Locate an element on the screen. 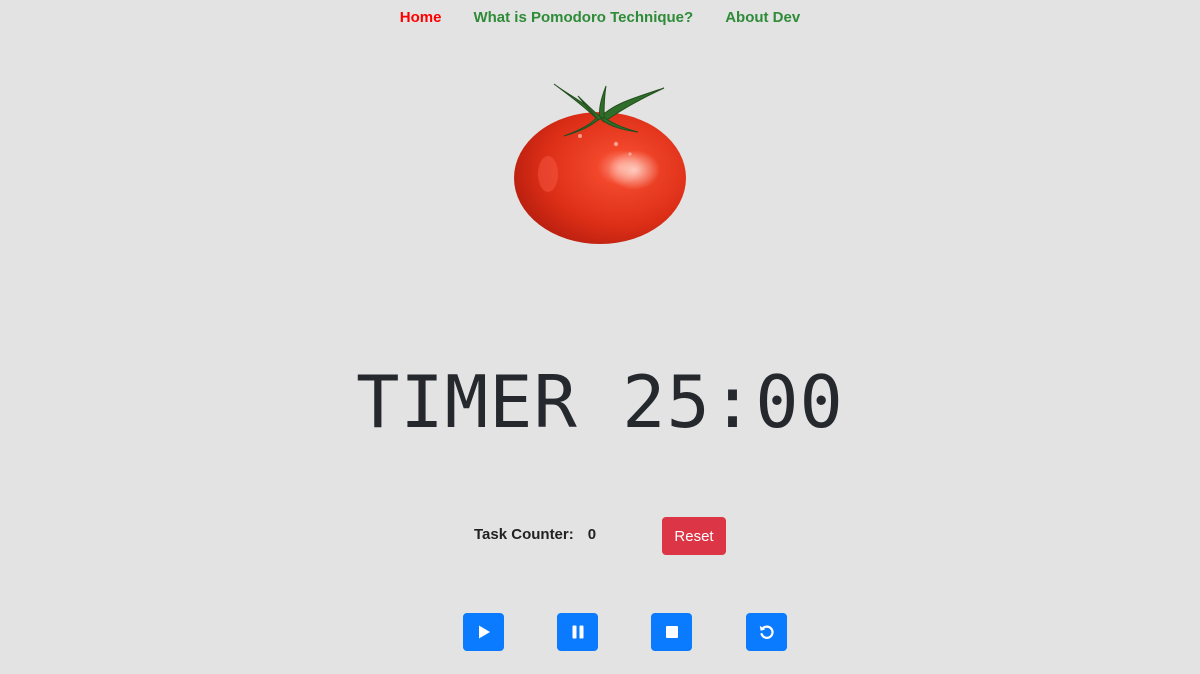  task-counter-label: Task Counter: is located at coordinates (524, 534).